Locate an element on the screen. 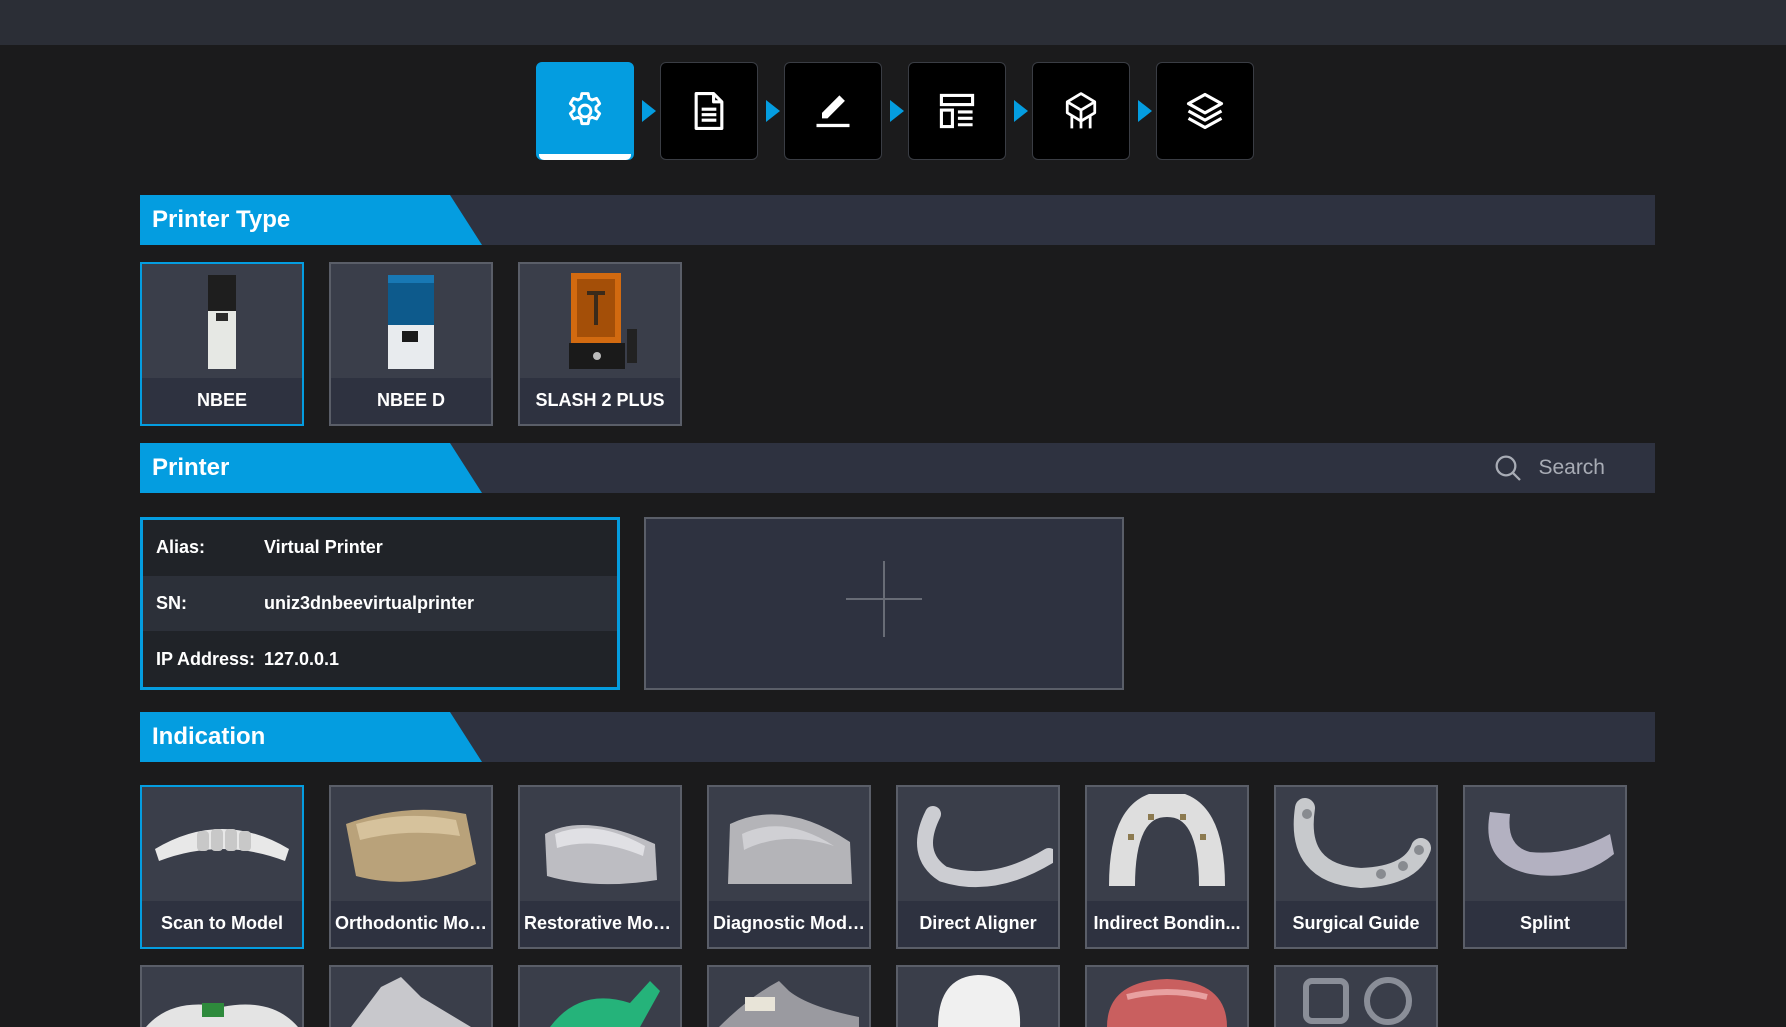  printer-type-card-nbee: NBEE is located at coordinates (222, 344).